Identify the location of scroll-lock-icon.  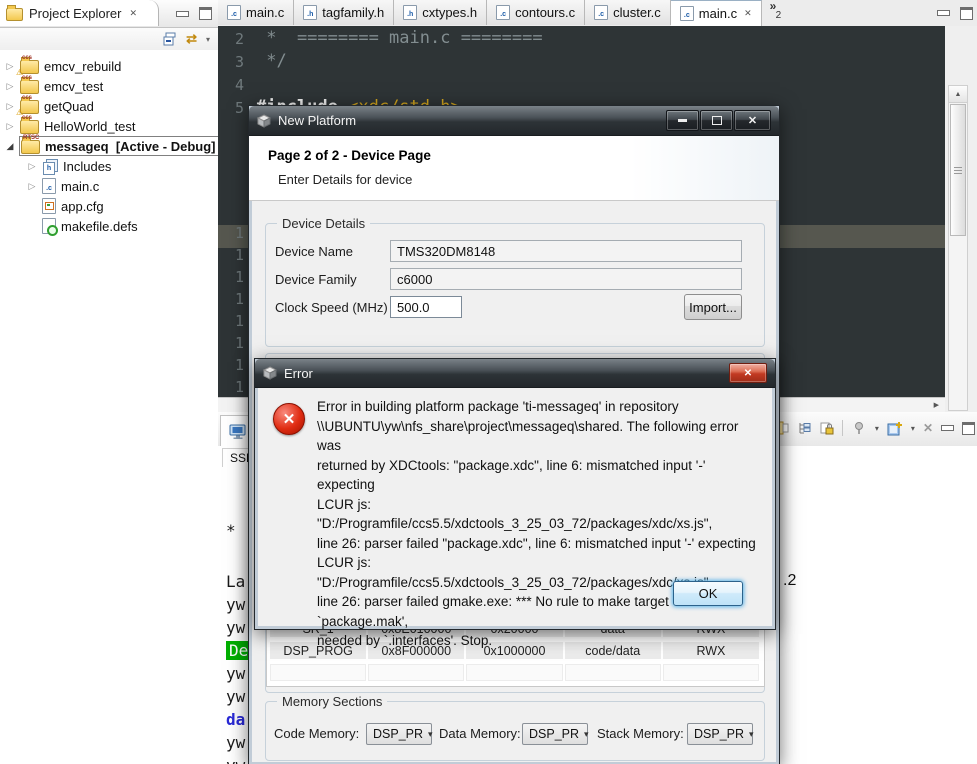
(827, 428).